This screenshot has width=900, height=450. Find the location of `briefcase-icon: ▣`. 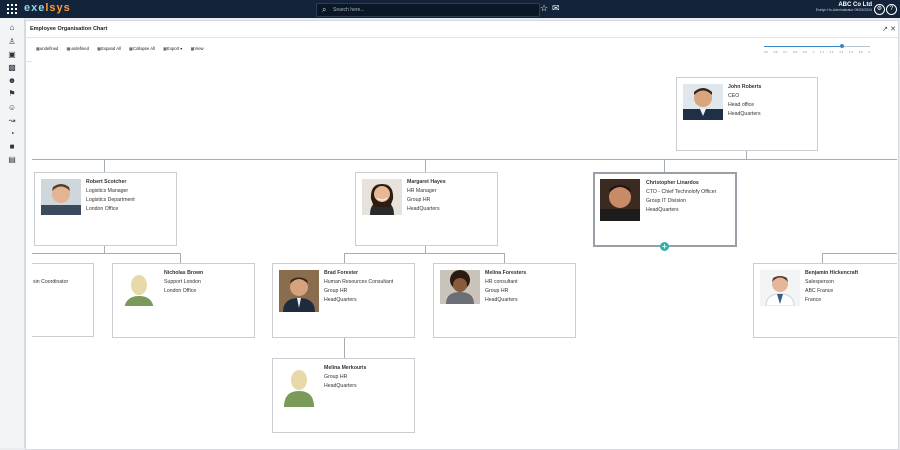

briefcase-icon: ▣ is located at coordinates (12, 55).